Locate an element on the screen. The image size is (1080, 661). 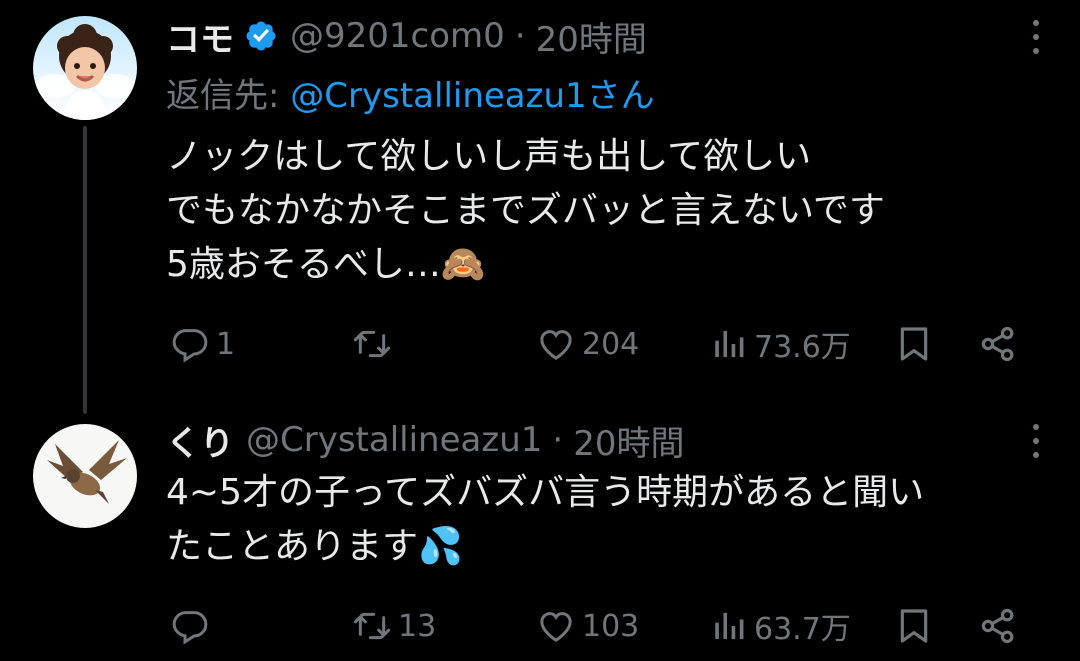
verified-badge-icon is located at coordinates (261, 36).